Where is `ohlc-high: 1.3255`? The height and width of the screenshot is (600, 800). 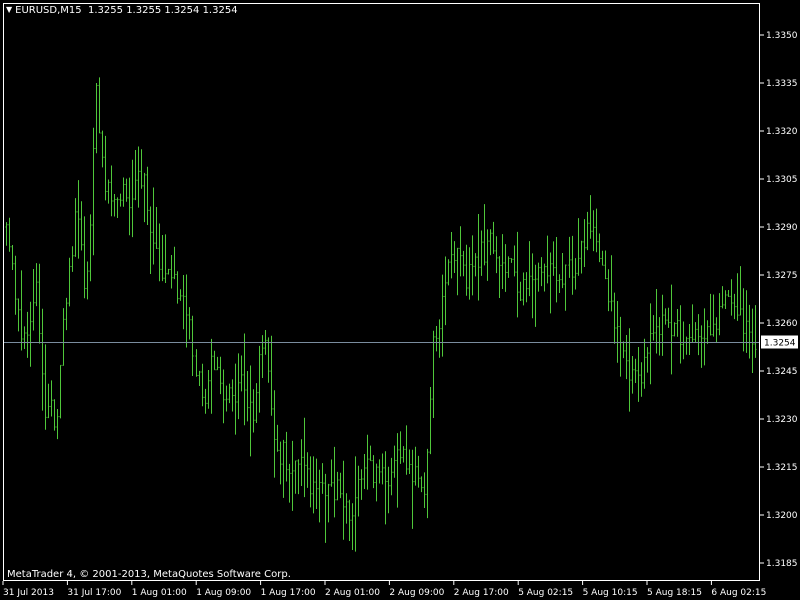 ohlc-high: 1.3255 is located at coordinates (144, 10).